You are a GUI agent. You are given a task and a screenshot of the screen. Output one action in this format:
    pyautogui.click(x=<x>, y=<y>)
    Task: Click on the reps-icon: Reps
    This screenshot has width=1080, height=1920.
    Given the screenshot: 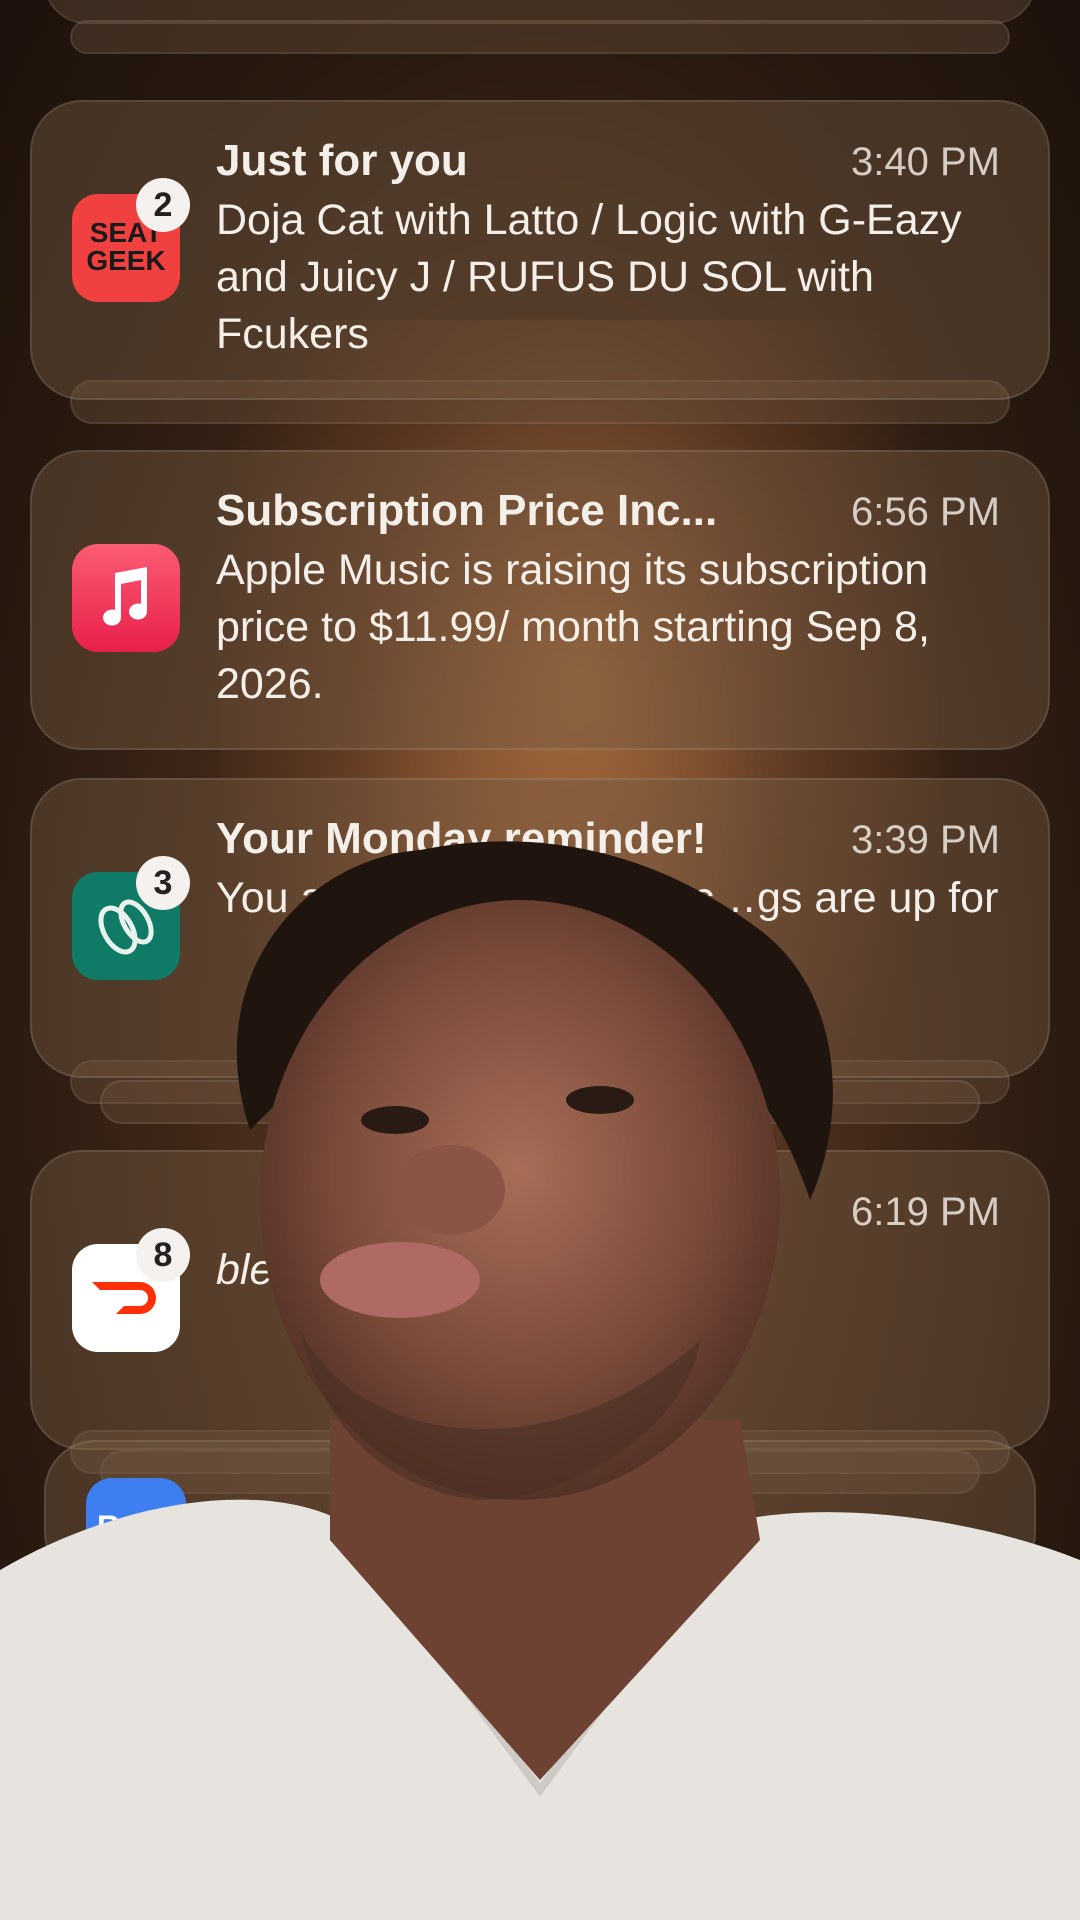 What is the action you would take?
    pyautogui.click(x=136, y=1528)
    